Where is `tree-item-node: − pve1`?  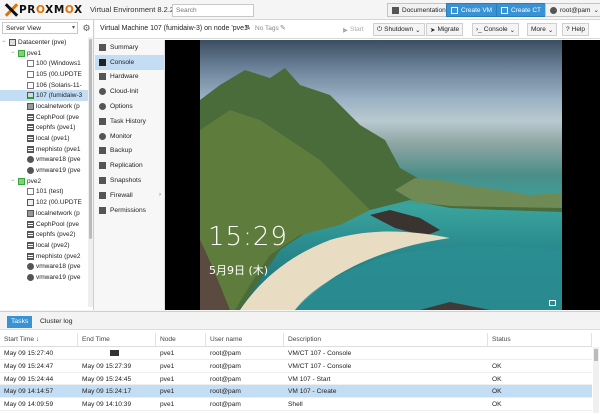
tree-item-node: − pve1 is located at coordinates (44, 53).